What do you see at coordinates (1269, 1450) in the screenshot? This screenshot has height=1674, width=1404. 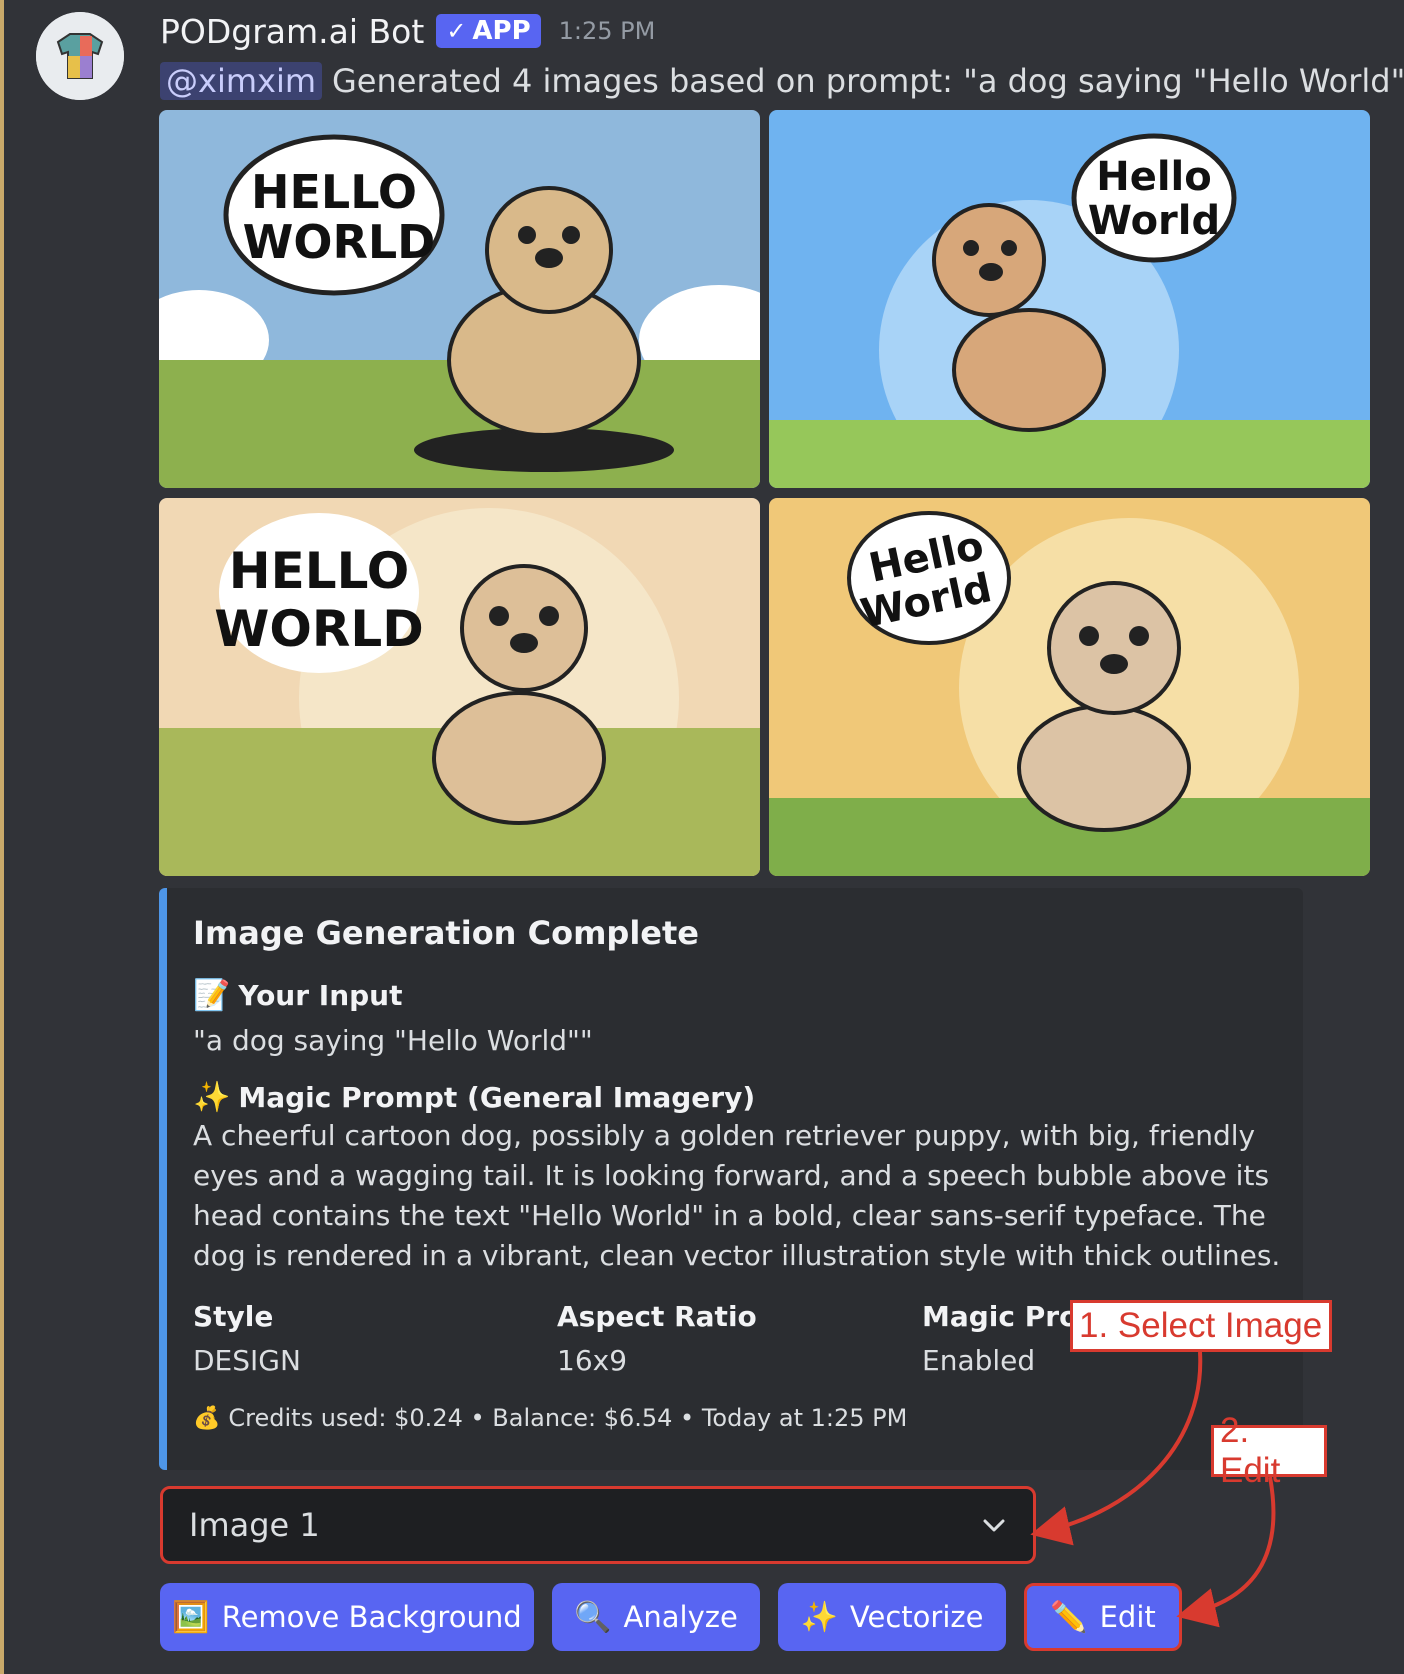 I see `annotation-edit: 2. Edit` at bounding box center [1269, 1450].